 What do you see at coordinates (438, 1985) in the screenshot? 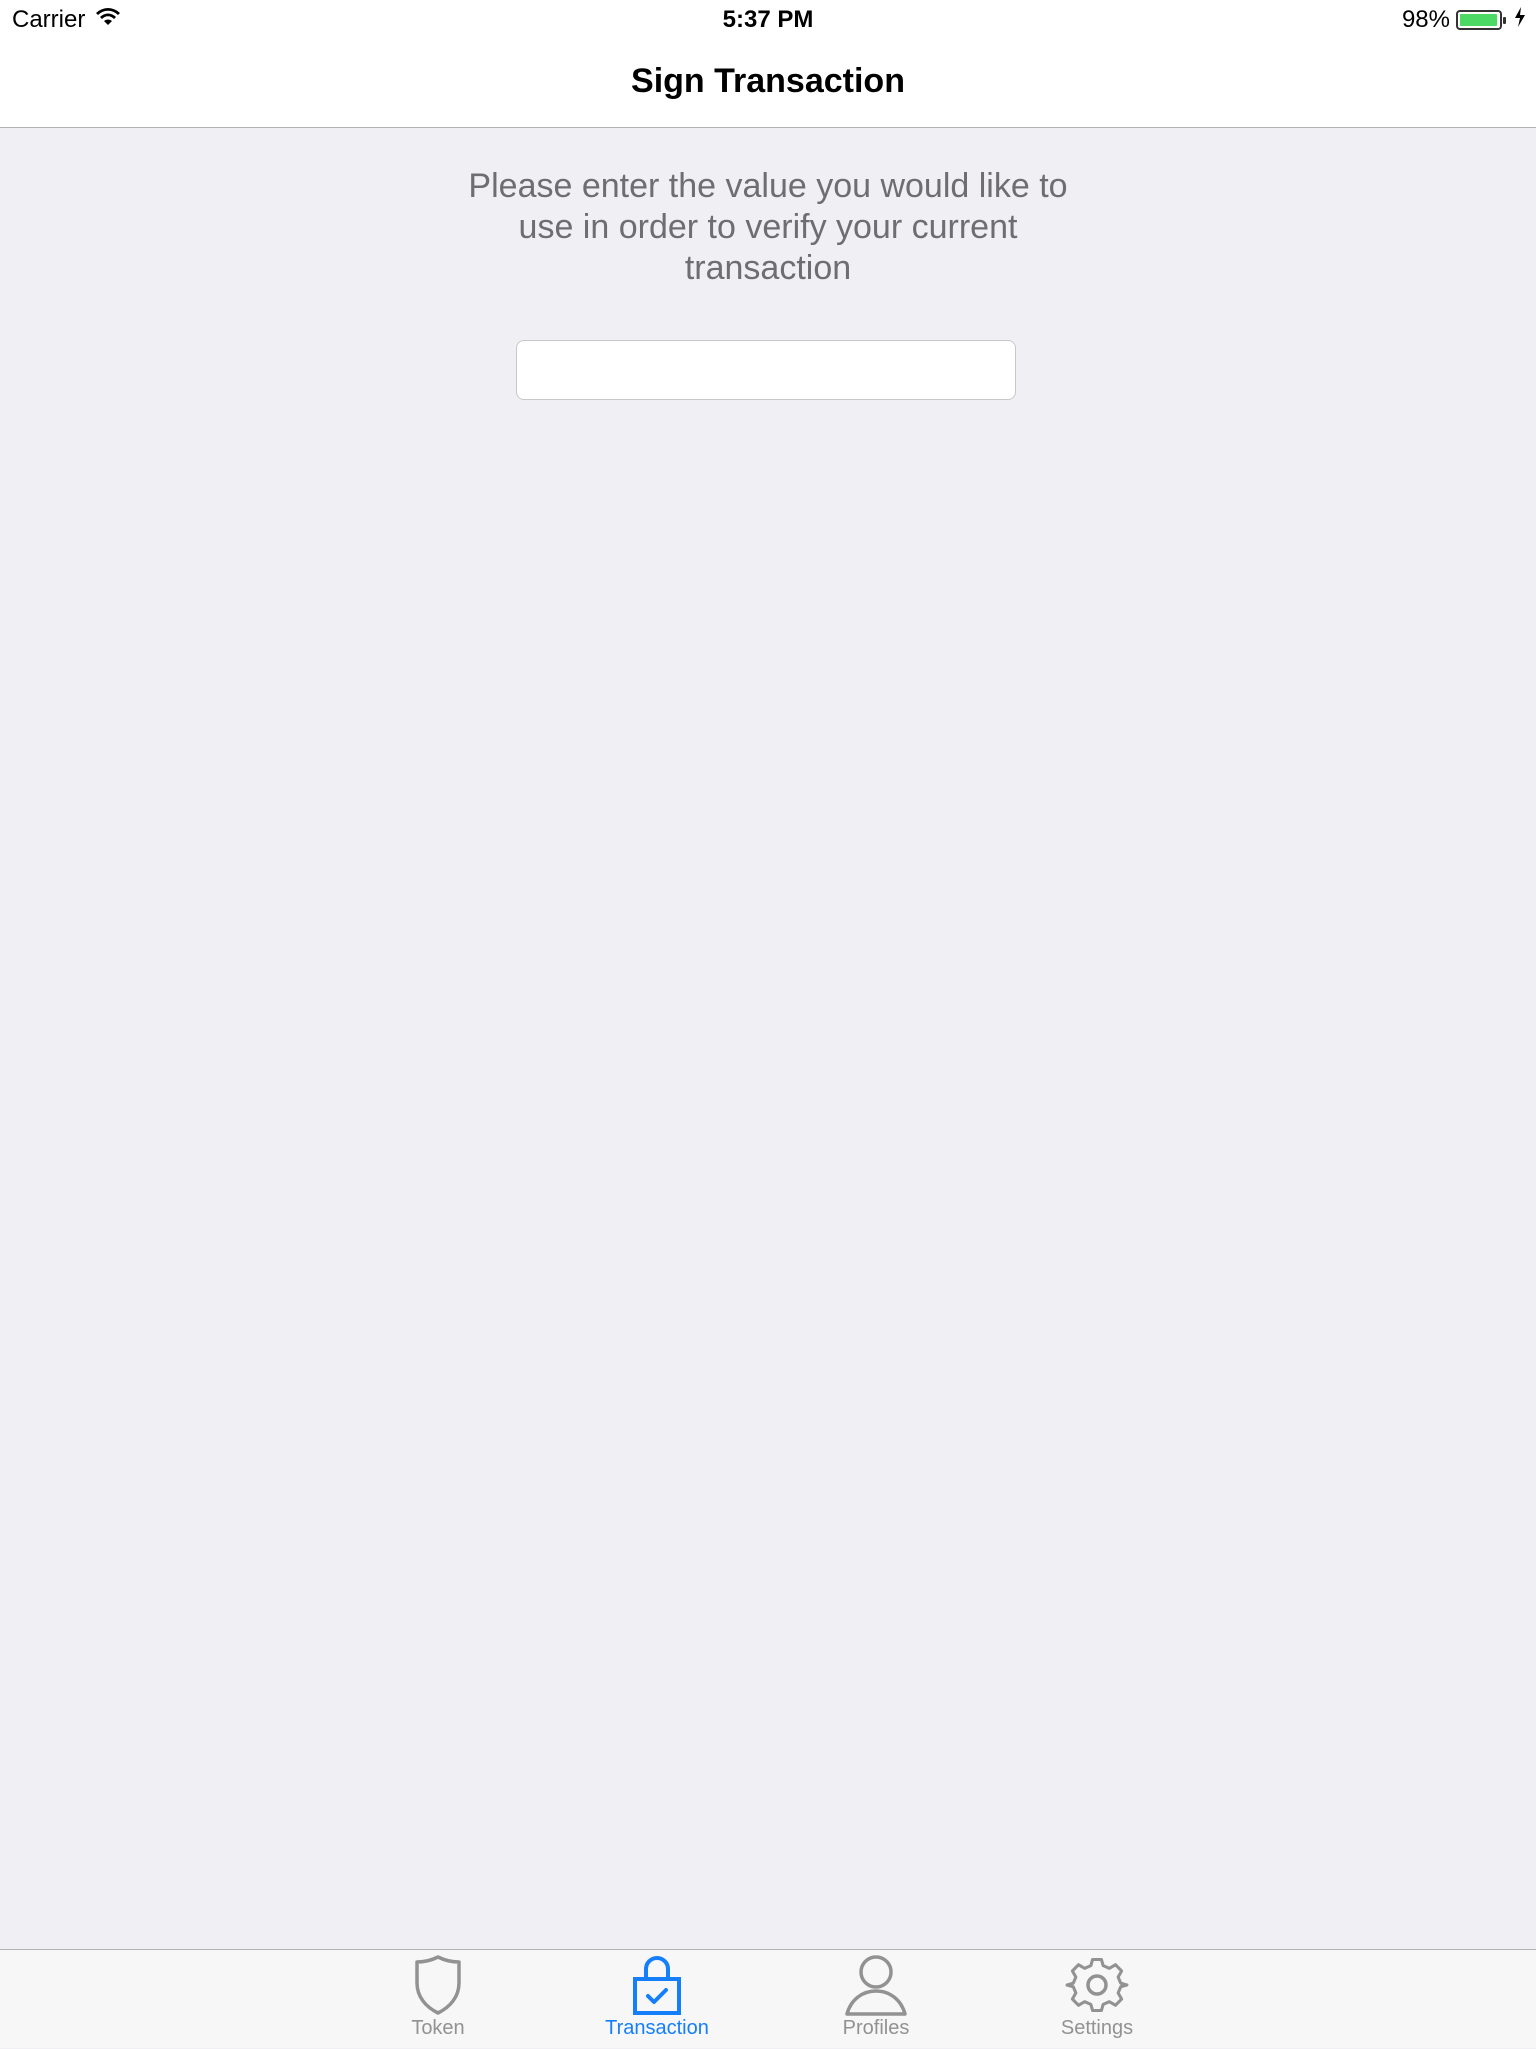
I see `shield-icon` at bounding box center [438, 1985].